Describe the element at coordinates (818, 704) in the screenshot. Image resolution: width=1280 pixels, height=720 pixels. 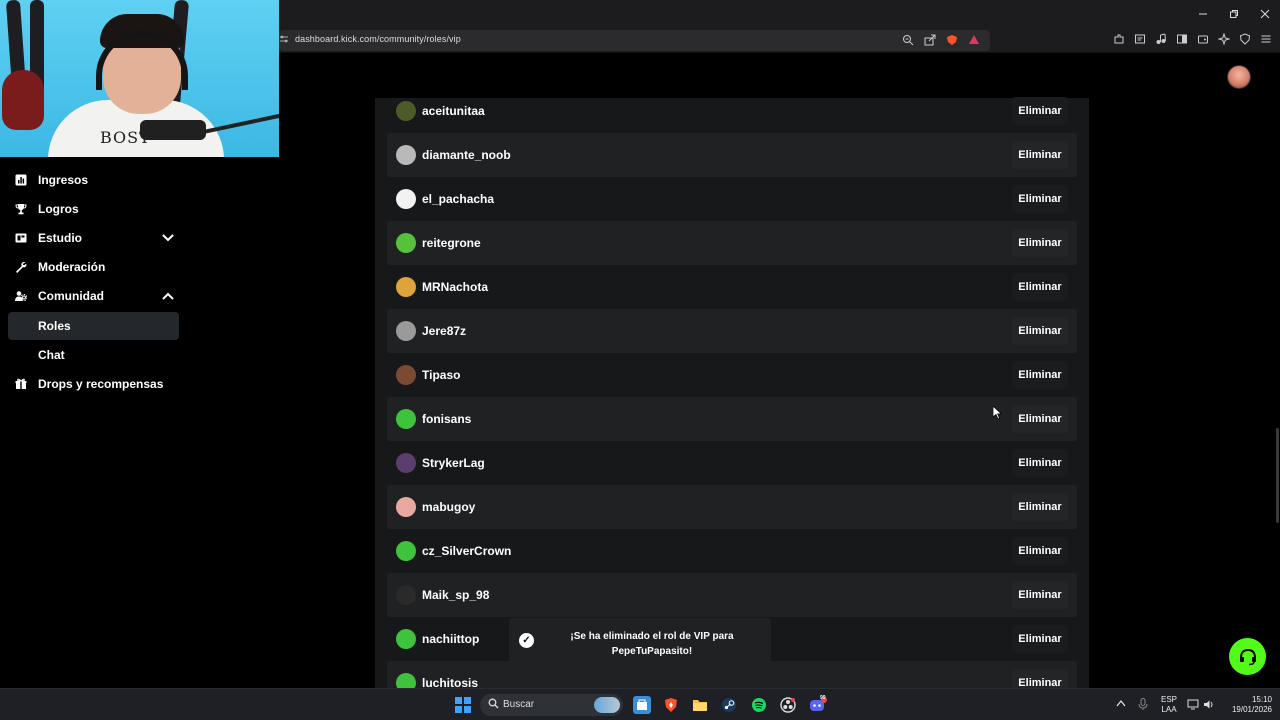
I see `discord-icon: 99` at that location.